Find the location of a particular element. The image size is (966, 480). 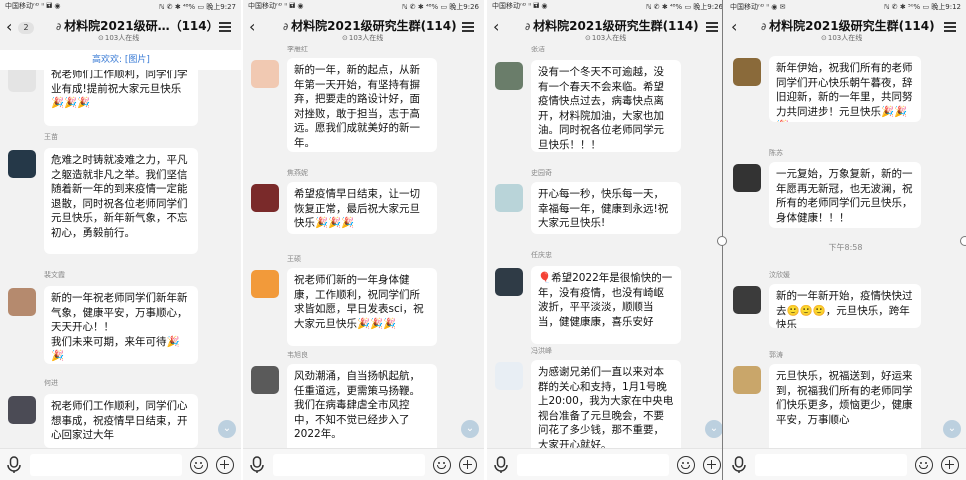

carrier-label: 中国移动ⁿᴰ ᴵᴵ 🖬 ◉ is located at coordinates (520, 6).